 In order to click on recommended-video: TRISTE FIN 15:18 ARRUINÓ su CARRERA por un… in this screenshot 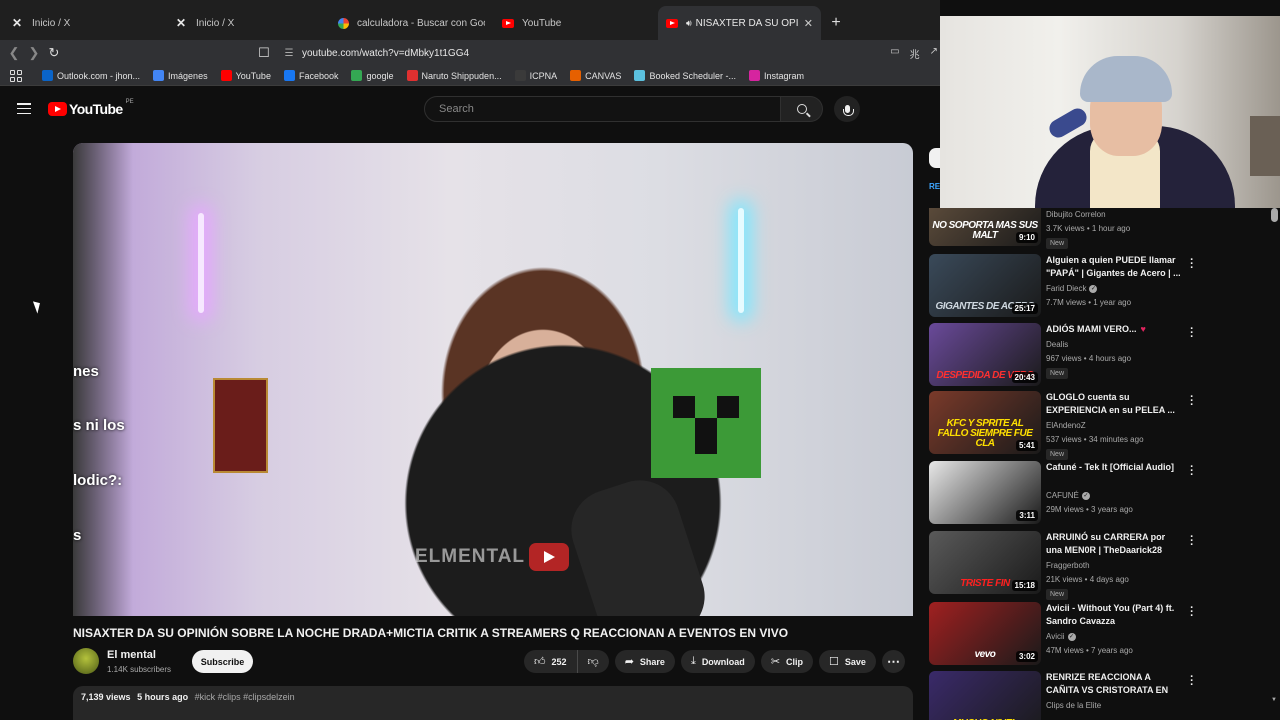, I will do `click(1104, 565)`.